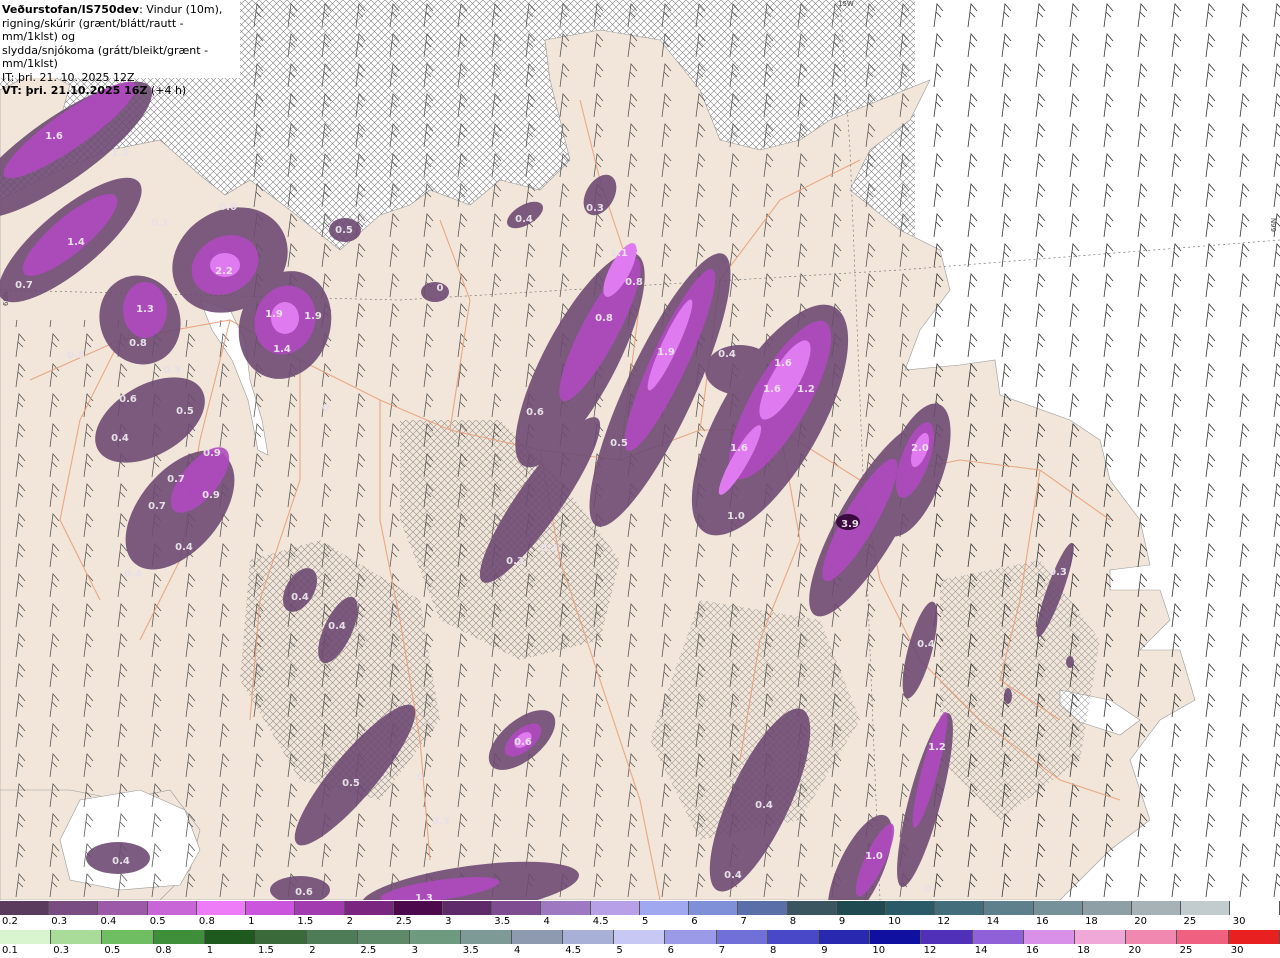  I want to click on precip-value-label: 1.4, so click(282, 349).